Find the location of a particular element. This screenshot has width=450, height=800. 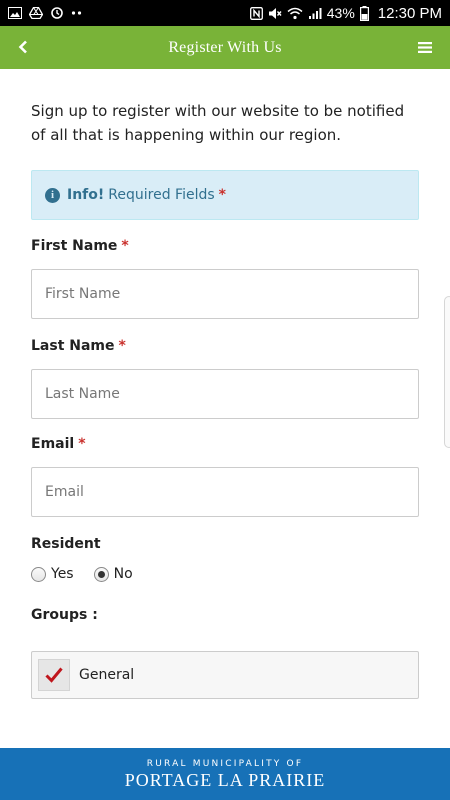

resident-radio-group: Yes No is located at coordinates (92, 574).